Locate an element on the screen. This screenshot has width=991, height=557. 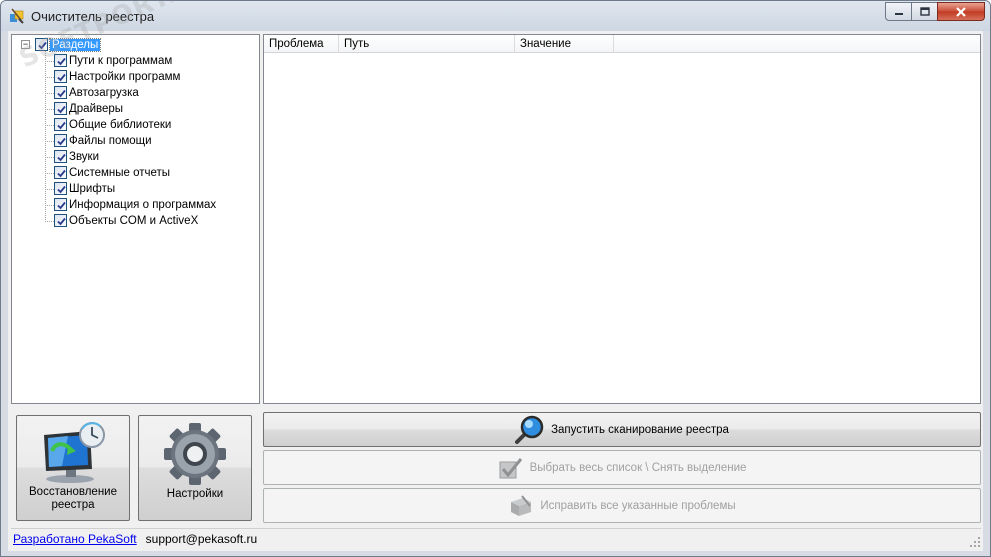
column-header-value: Значение is located at coordinates (564, 44).